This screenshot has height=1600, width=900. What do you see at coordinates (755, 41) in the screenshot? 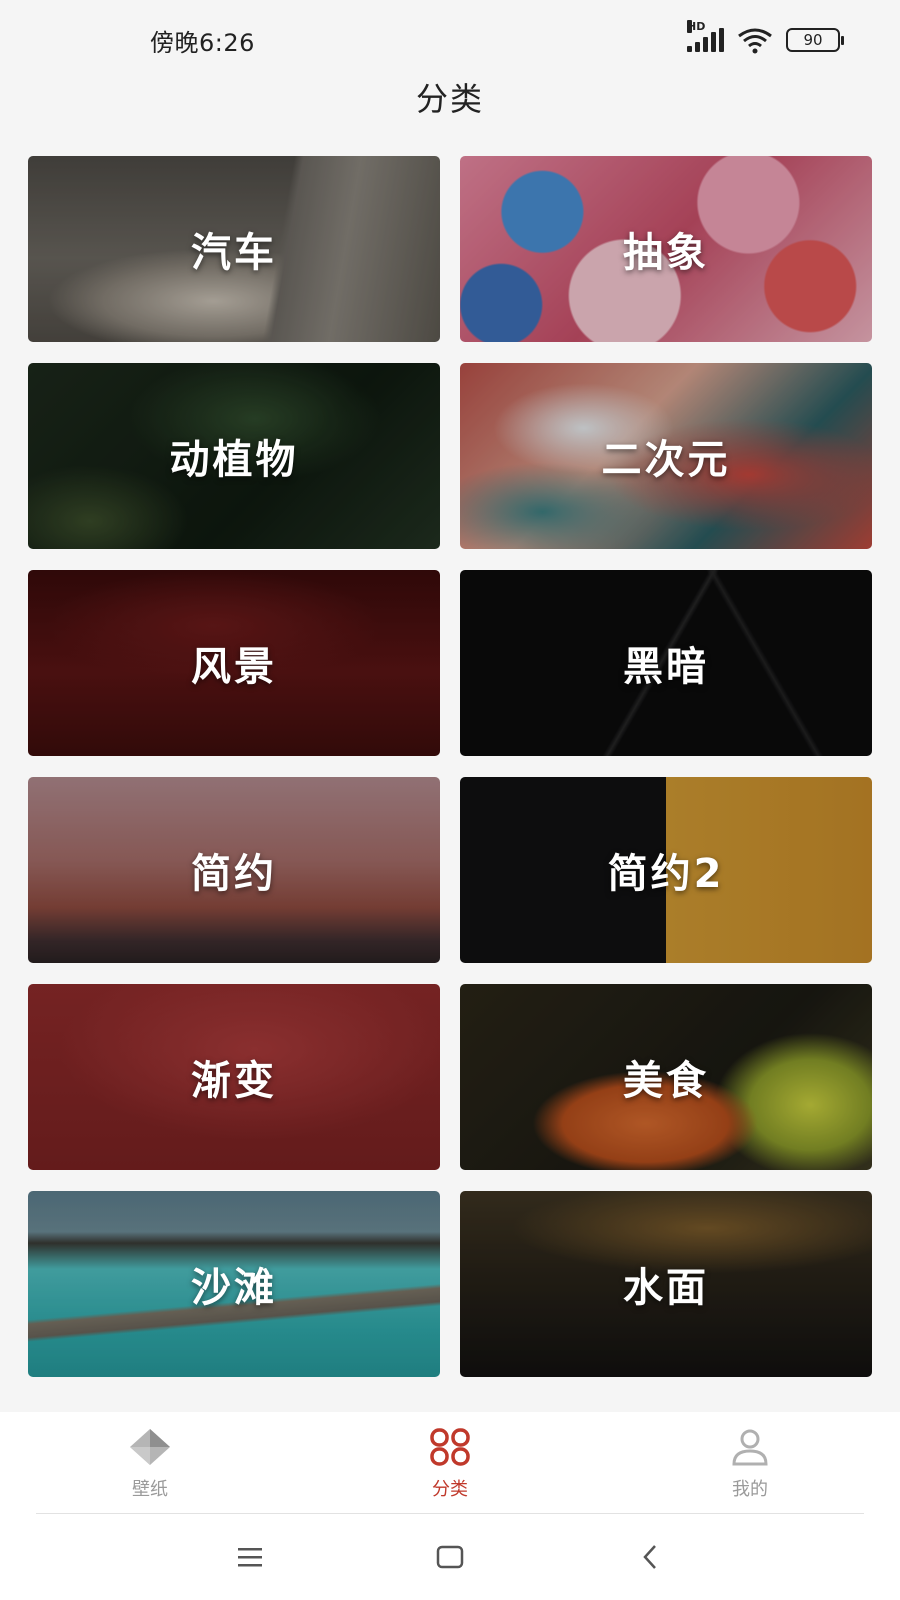
I see `wifi-icon` at bounding box center [755, 41].